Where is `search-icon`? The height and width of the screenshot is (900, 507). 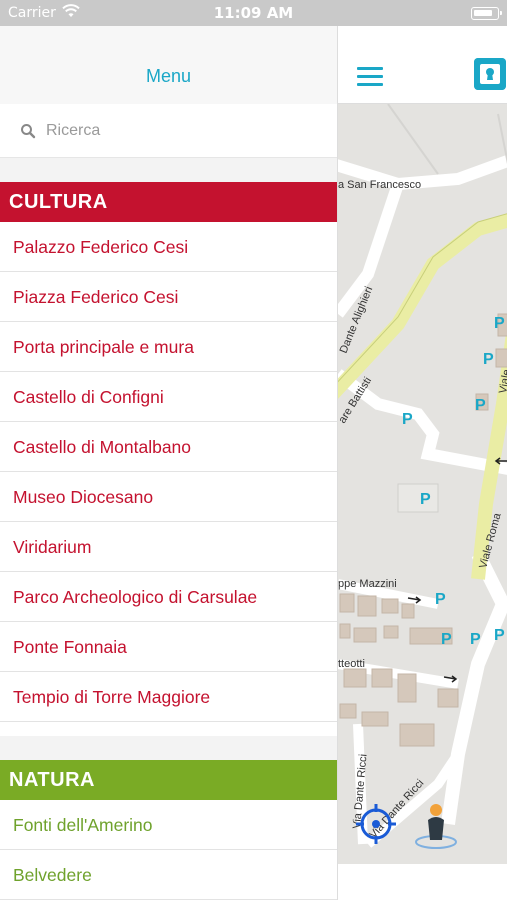
search-icon is located at coordinates (28, 131).